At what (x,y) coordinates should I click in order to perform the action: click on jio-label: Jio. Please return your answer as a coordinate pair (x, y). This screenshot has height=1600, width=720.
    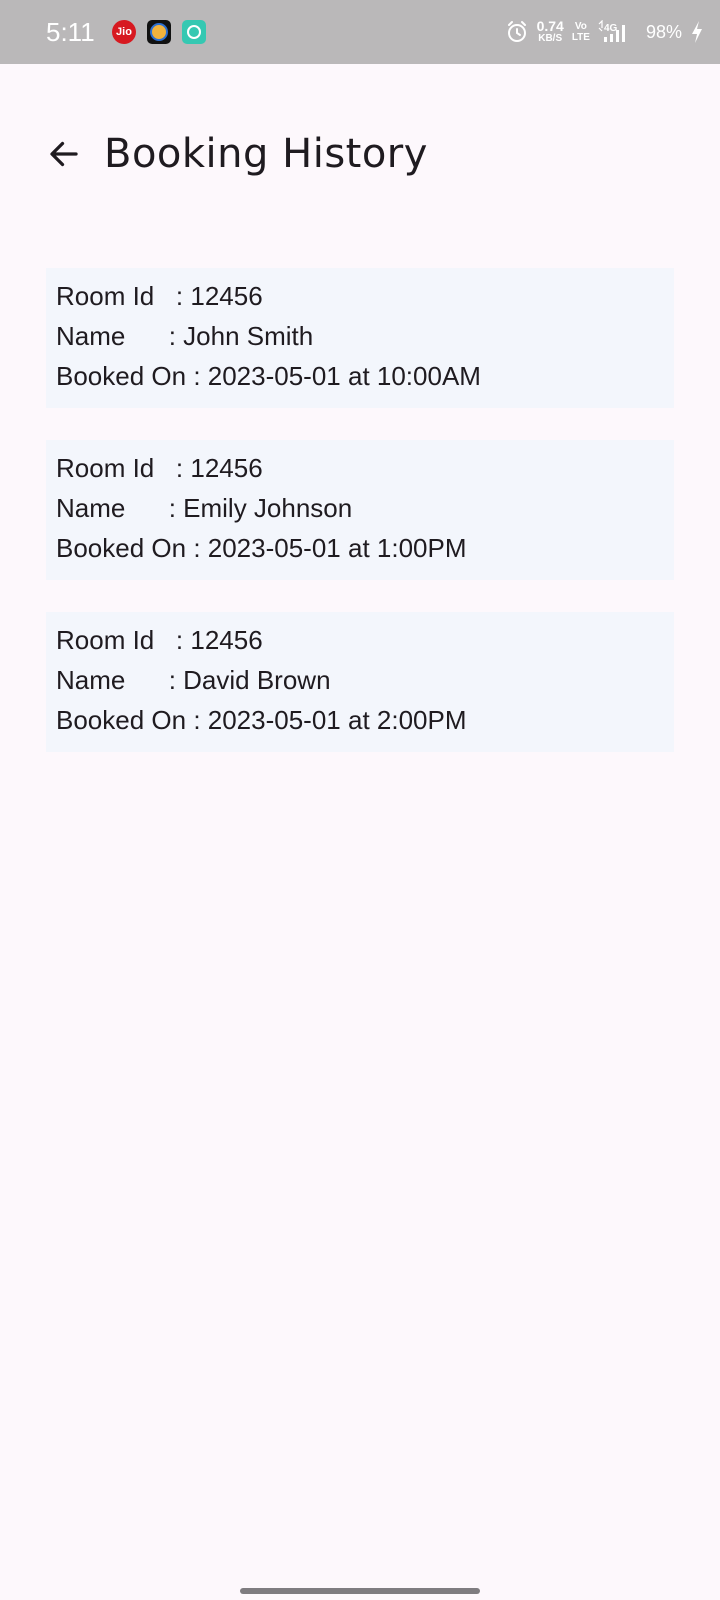
    Looking at the image, I should click on (124, 32).